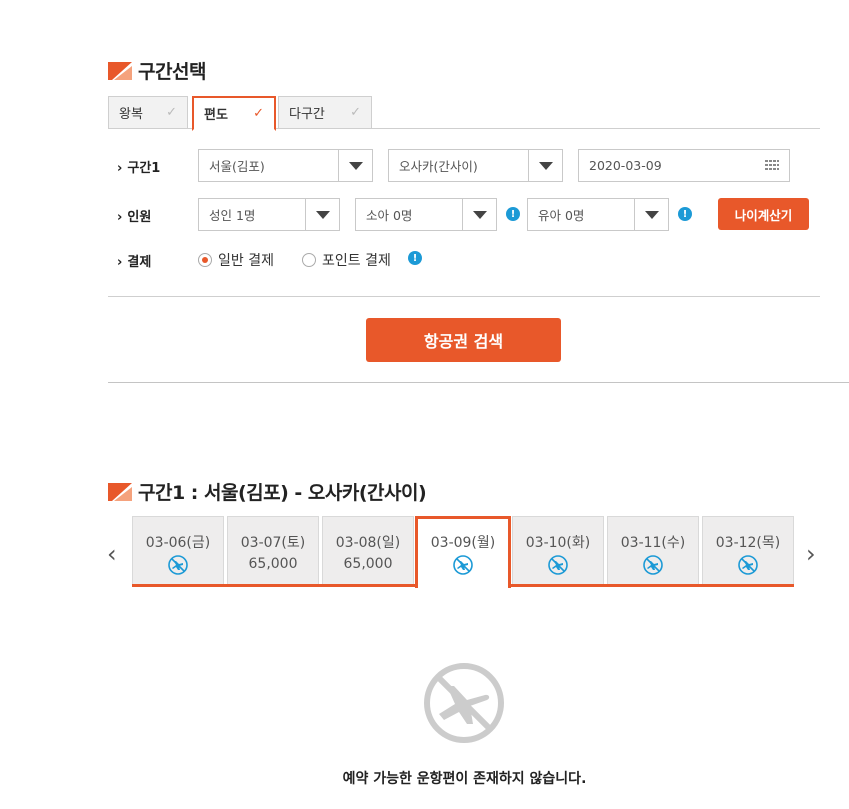 This screenshot has height=809, width=849. What do you see at coordinates (464, 703) in the screenshot?
I see `no-flight-large-icon` at bounding box center [464, 703].